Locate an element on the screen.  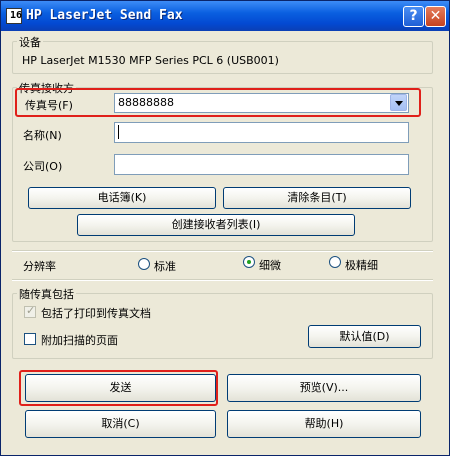
fax-app-icon: 16 is located at coordinates (14, 16).